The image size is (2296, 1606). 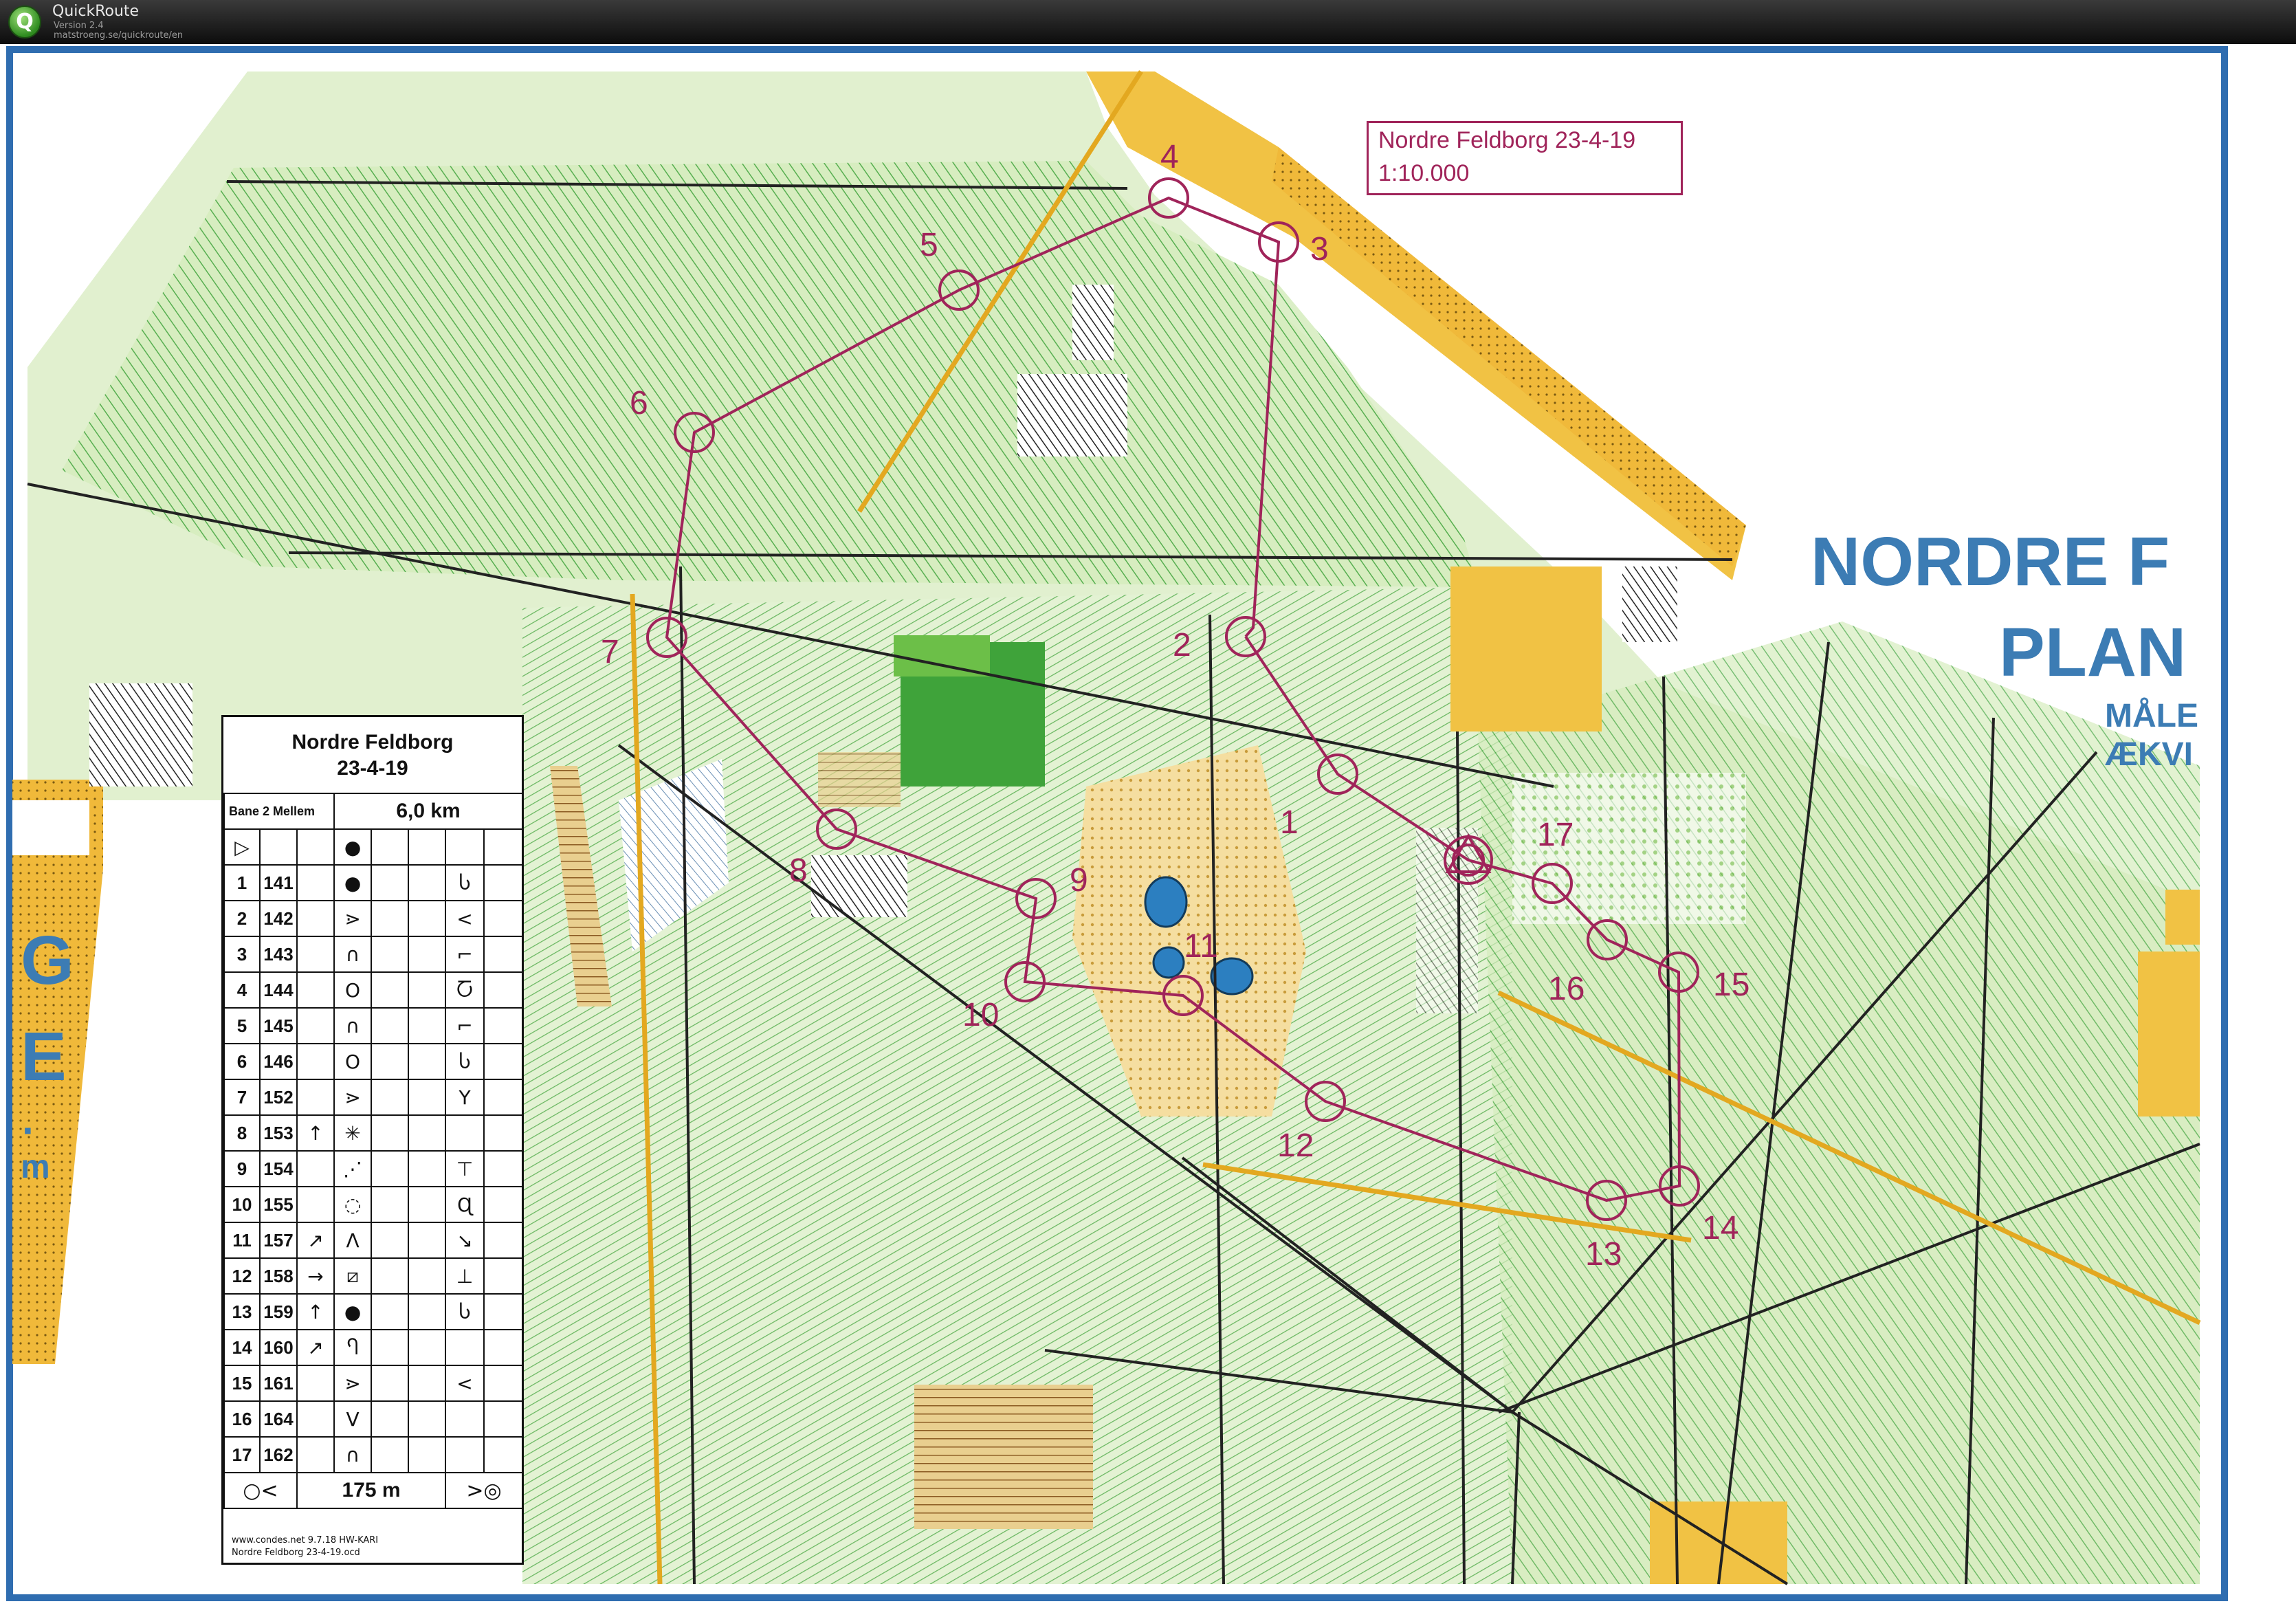 What do you see at coordinates (1295, 1146) in the screenshot?
I see `control-12-label: 12` at bounding box center [1295, 1146].